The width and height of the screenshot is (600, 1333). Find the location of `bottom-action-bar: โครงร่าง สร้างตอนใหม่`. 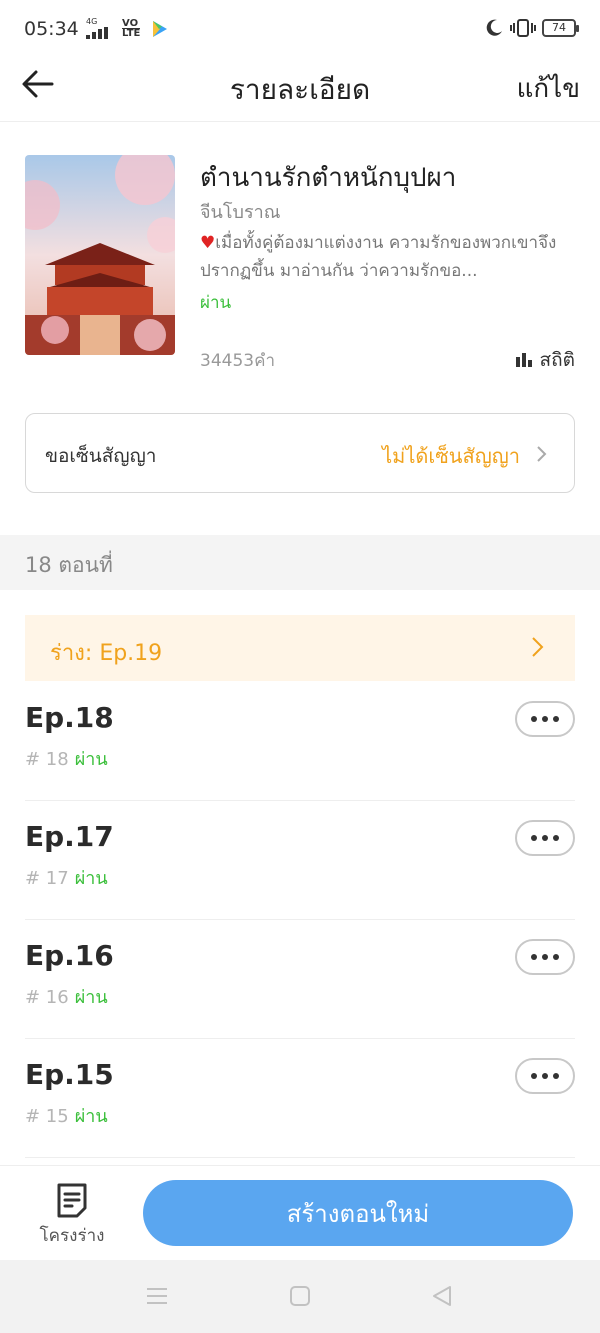

bottom-action-bar: โครงร่าง สร้างตอนใหม่ is located at coordinates (300, 1212).